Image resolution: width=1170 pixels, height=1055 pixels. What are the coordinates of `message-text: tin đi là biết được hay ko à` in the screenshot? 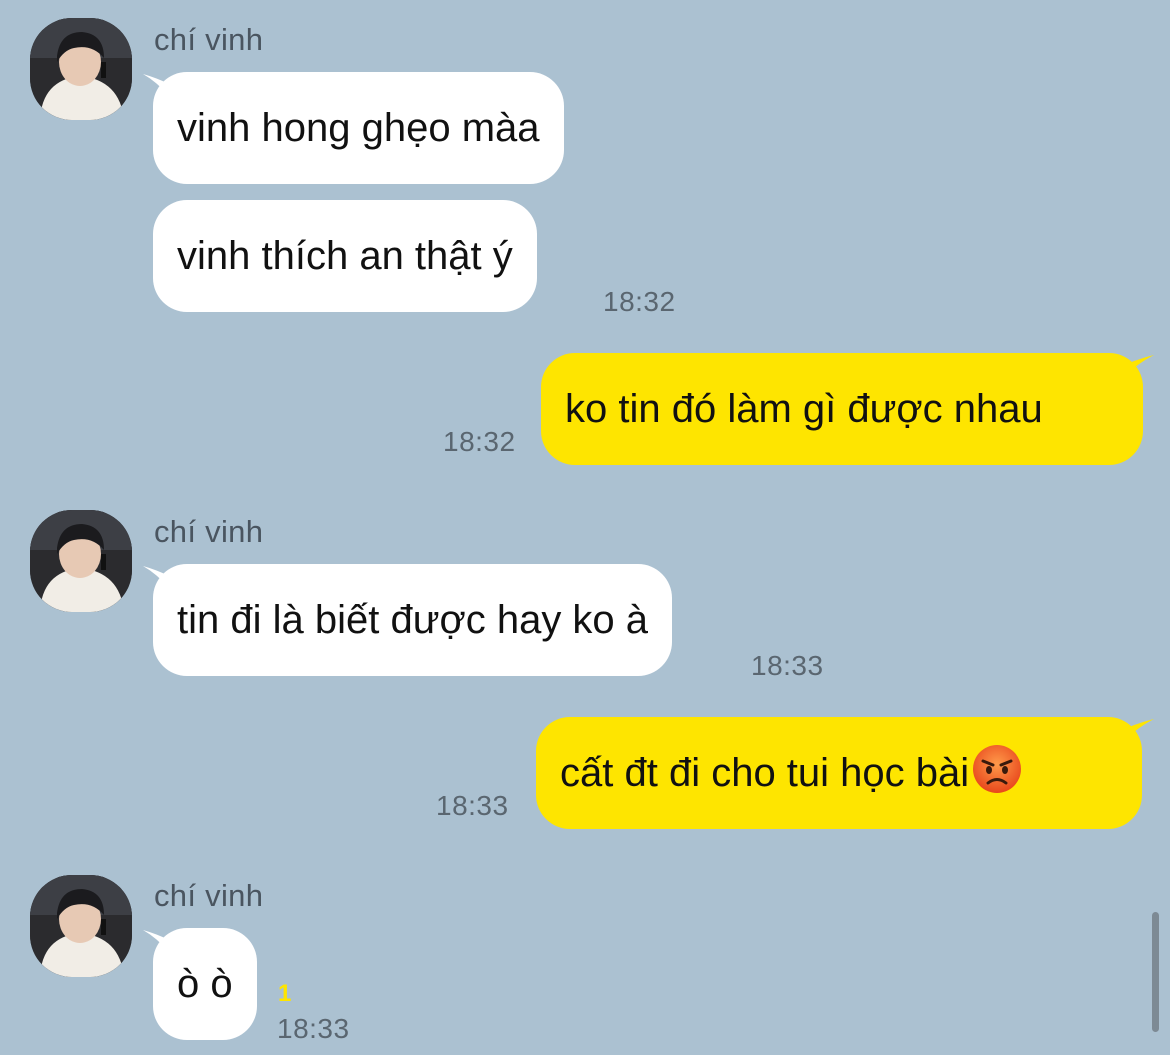 It's located at (413, 620).